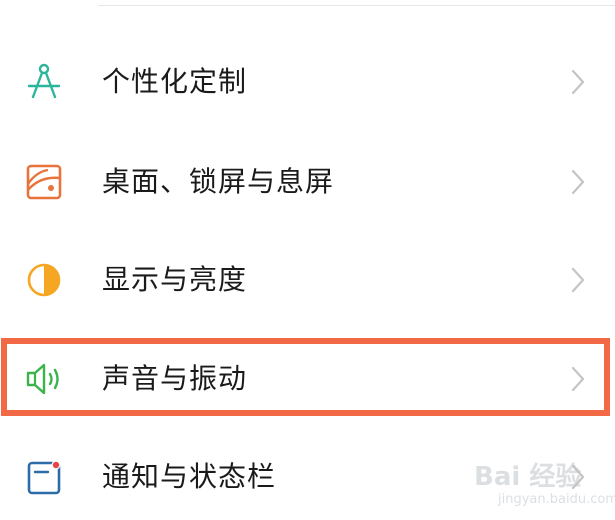  What do you see at coordinates (218, 181) in the screenshot?
I see `settings-item-label: 桌面、锁屏与息屏` at bounding box center [218, 181].